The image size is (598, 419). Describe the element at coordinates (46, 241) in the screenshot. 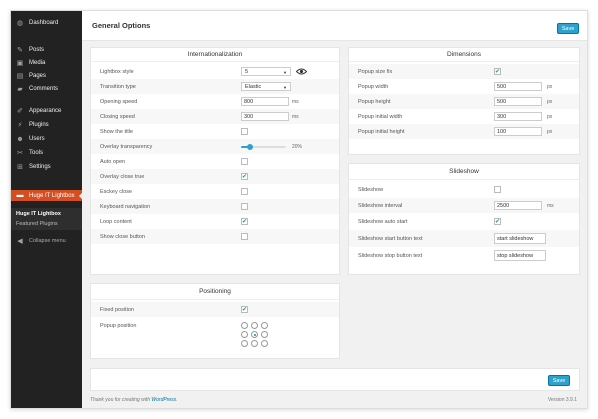

I see `collapse-menu-button: ◀ Collapse menu` at that location.